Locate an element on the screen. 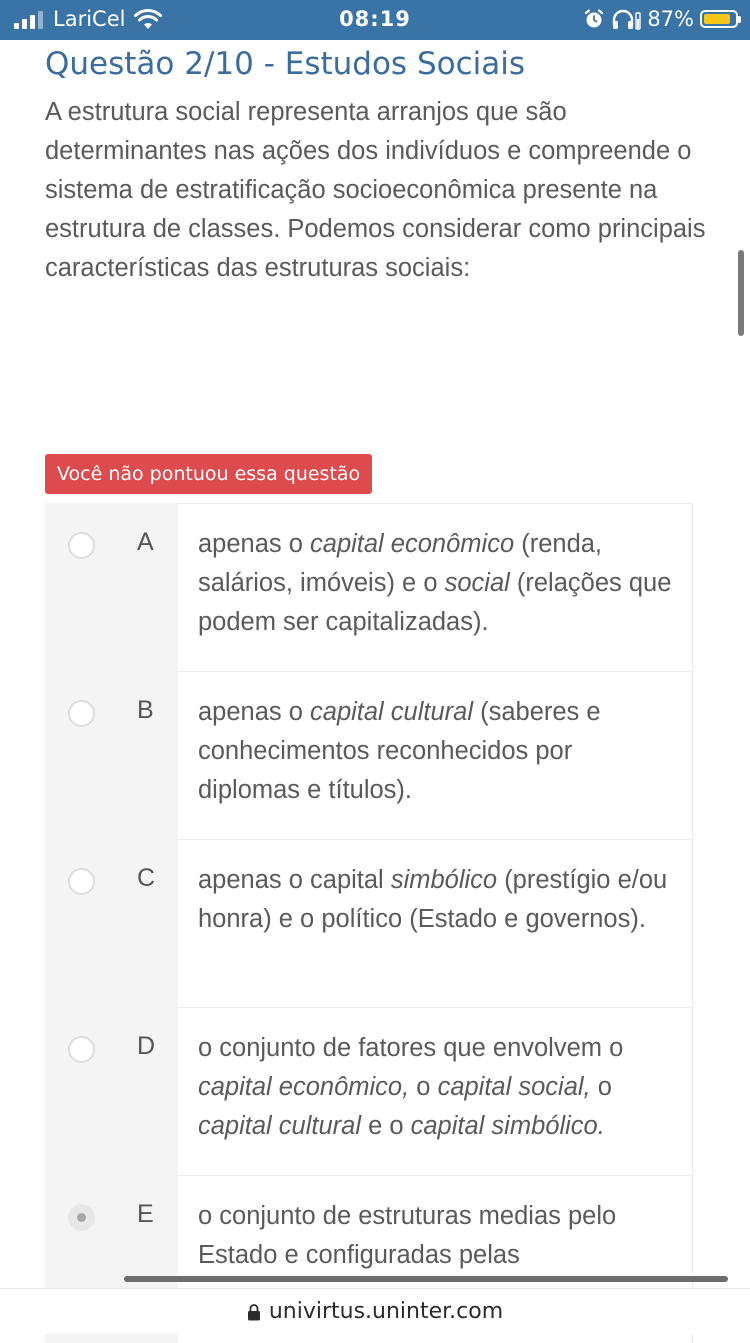 Image resolution: width=750 pixels, height=1343 pixels. option-text-segment: capital econômico is located at coordinates (412, 544).